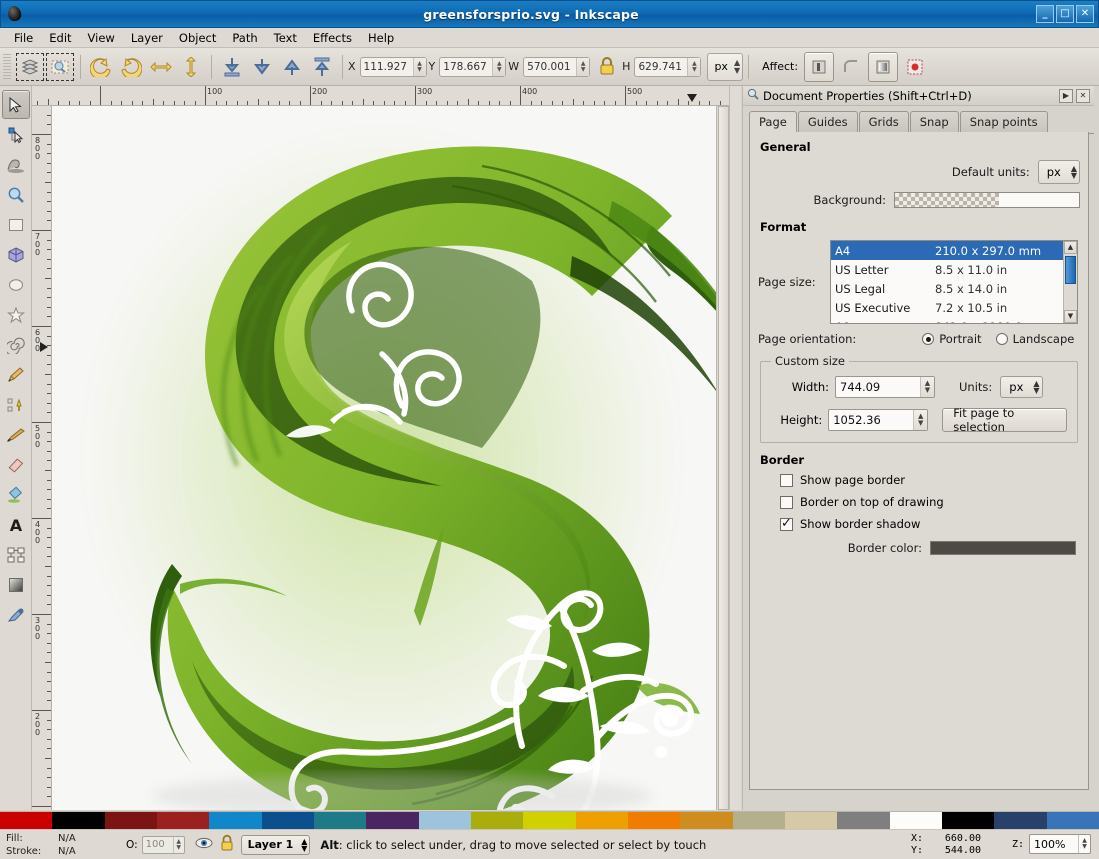  I want to click on x-spinner: ▲▼, so click(393, 66).